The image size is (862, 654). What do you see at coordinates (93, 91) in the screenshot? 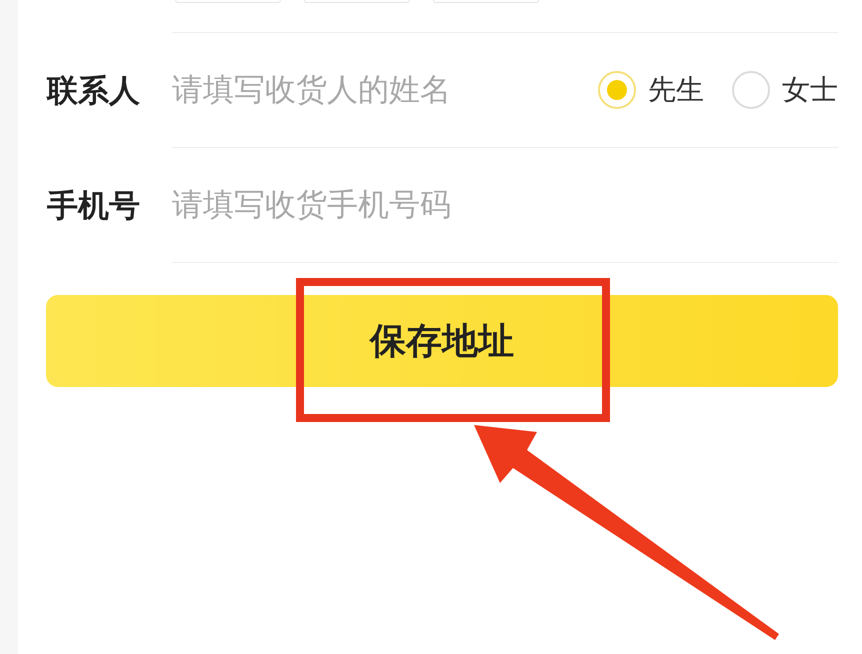
I see `field-label: 联系人` at bounding box center [93, 91].